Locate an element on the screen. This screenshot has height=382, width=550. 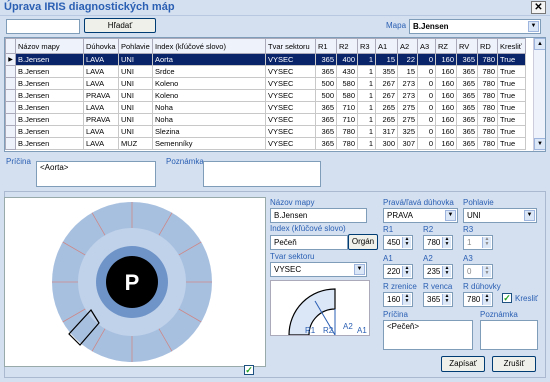
table-cell: 15 is located at coordinates (407, 71).